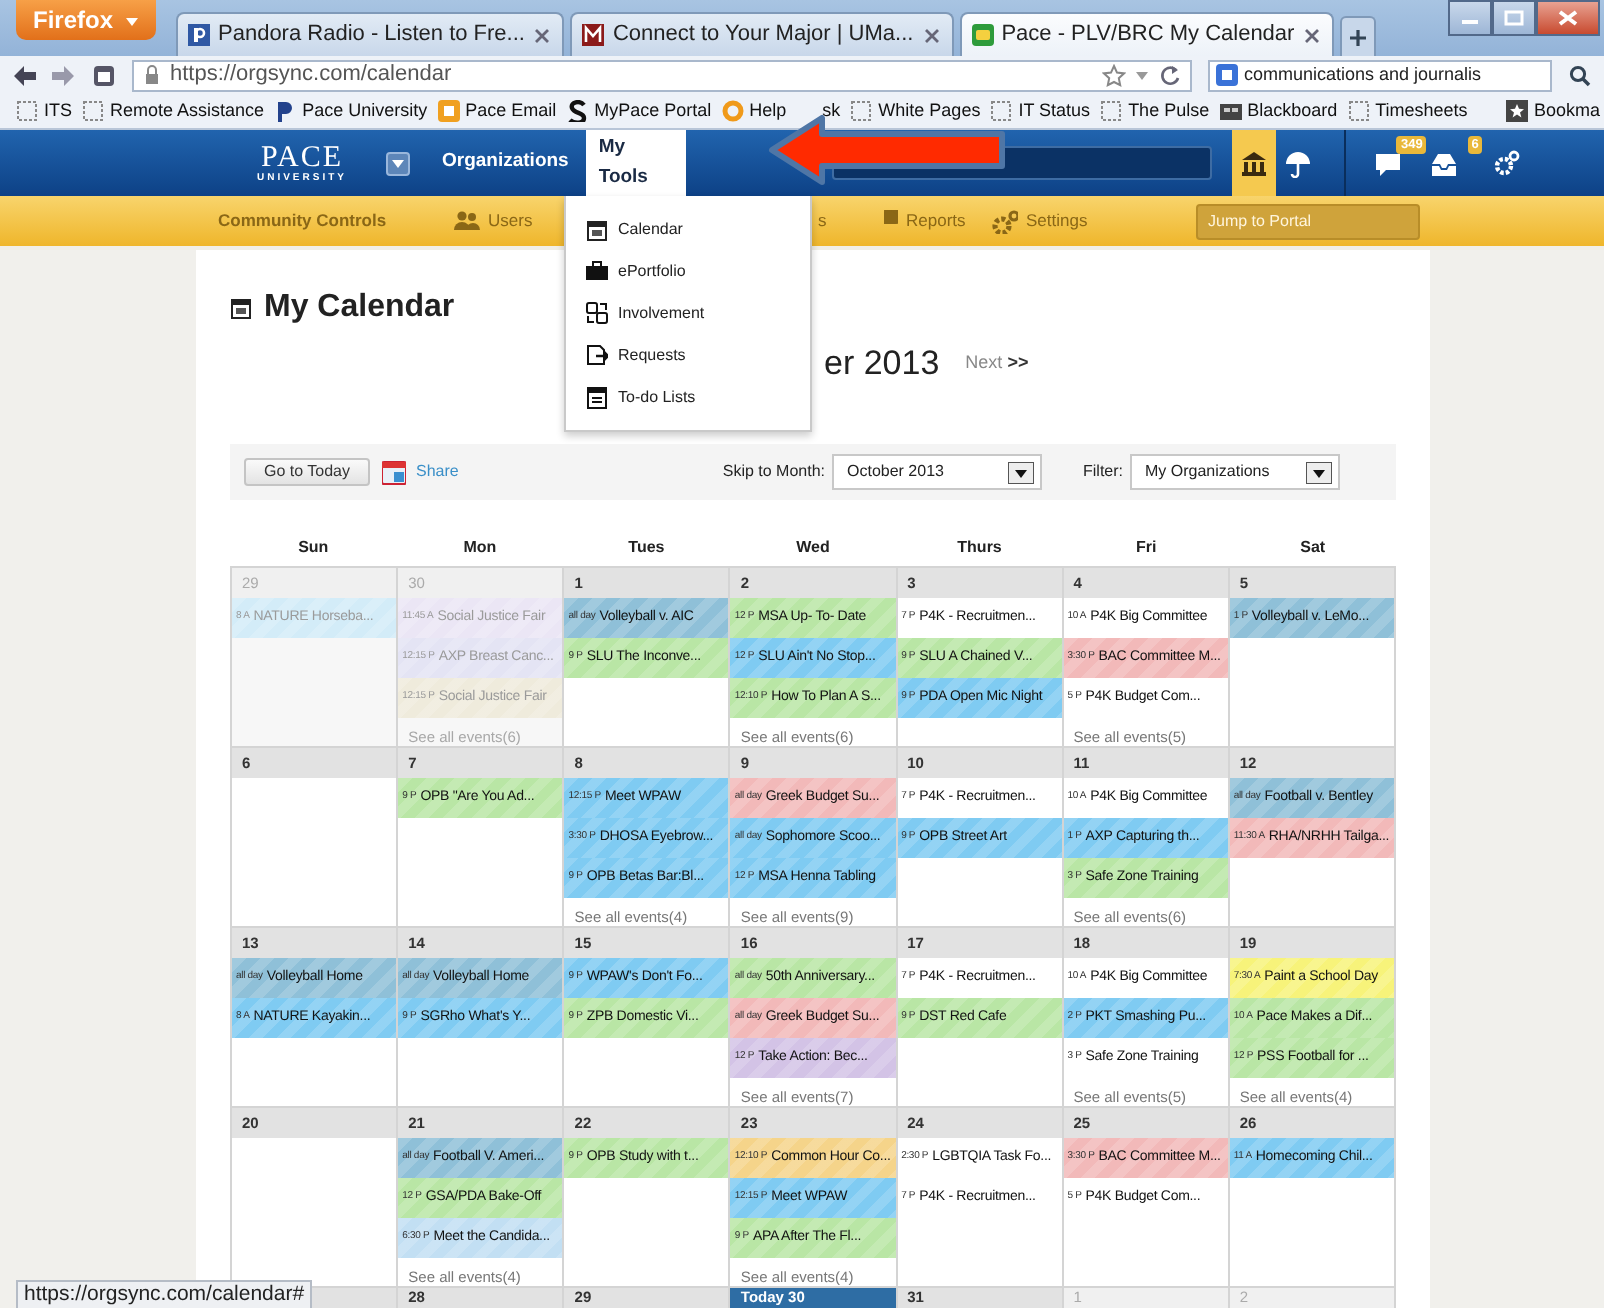 The height and width of the screenshot is (1308, 1604). I want to click on field-label: Filter:, so click(1103, 472).